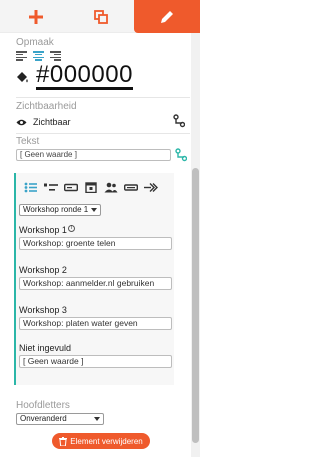 The image size is (320, 457). I want to click on add-tab, so click(36, 16).